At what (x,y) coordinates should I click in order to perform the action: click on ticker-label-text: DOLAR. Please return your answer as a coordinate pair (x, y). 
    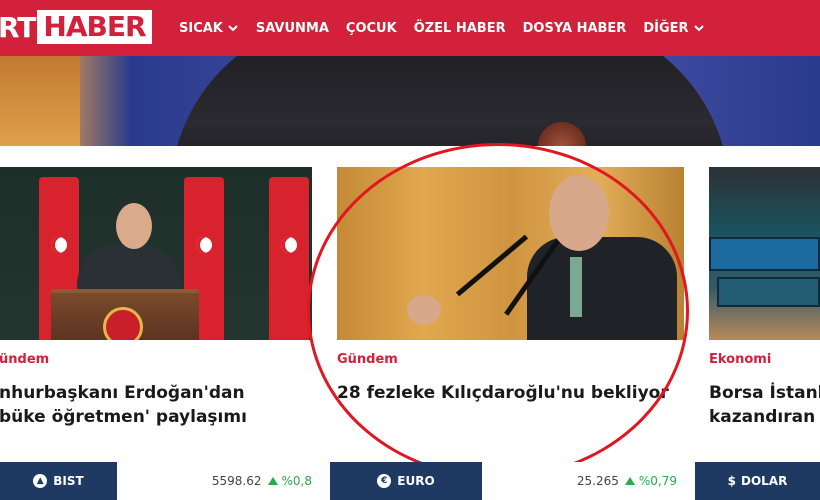
    Looking at the image, I should click on (764, 481).